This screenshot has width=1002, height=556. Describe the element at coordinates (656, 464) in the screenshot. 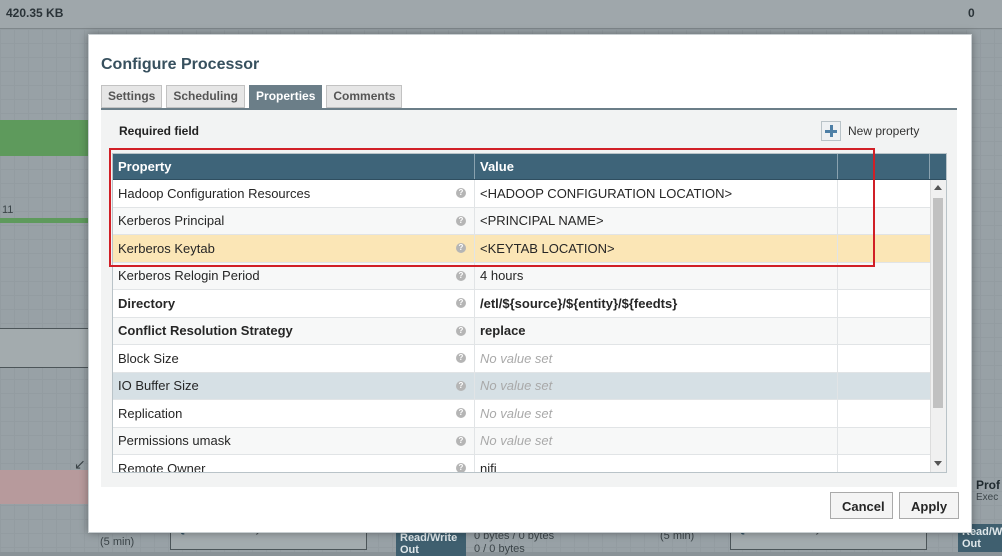

I see `property-value-cell: nifi` at that location.